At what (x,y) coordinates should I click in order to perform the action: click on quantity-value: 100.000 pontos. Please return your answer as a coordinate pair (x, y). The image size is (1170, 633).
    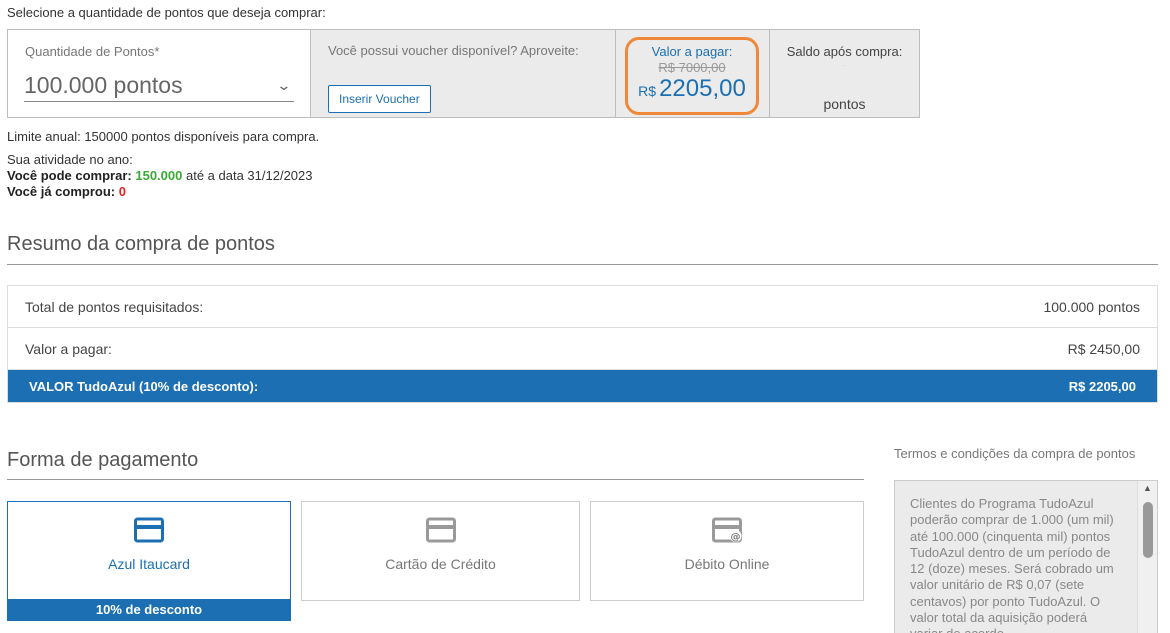
    Looking at the image, I should click on (103, 85).